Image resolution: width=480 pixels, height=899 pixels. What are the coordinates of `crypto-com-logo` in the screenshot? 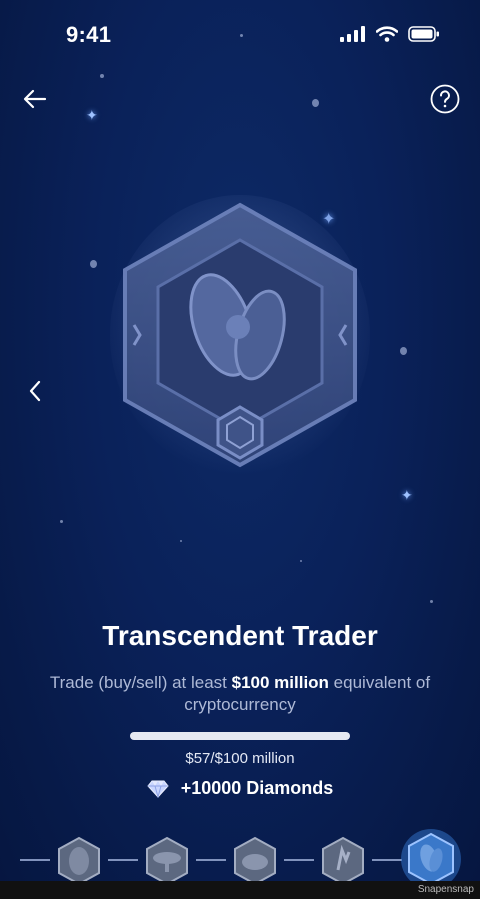 It's located at (240, 432).